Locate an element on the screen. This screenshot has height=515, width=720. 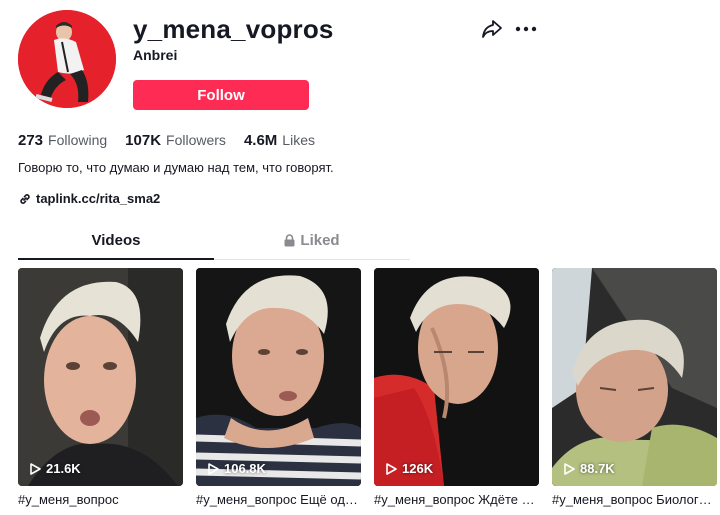
profile-link-text: taplink.cc/rita_sma2 is located at coordinates (98, 198).